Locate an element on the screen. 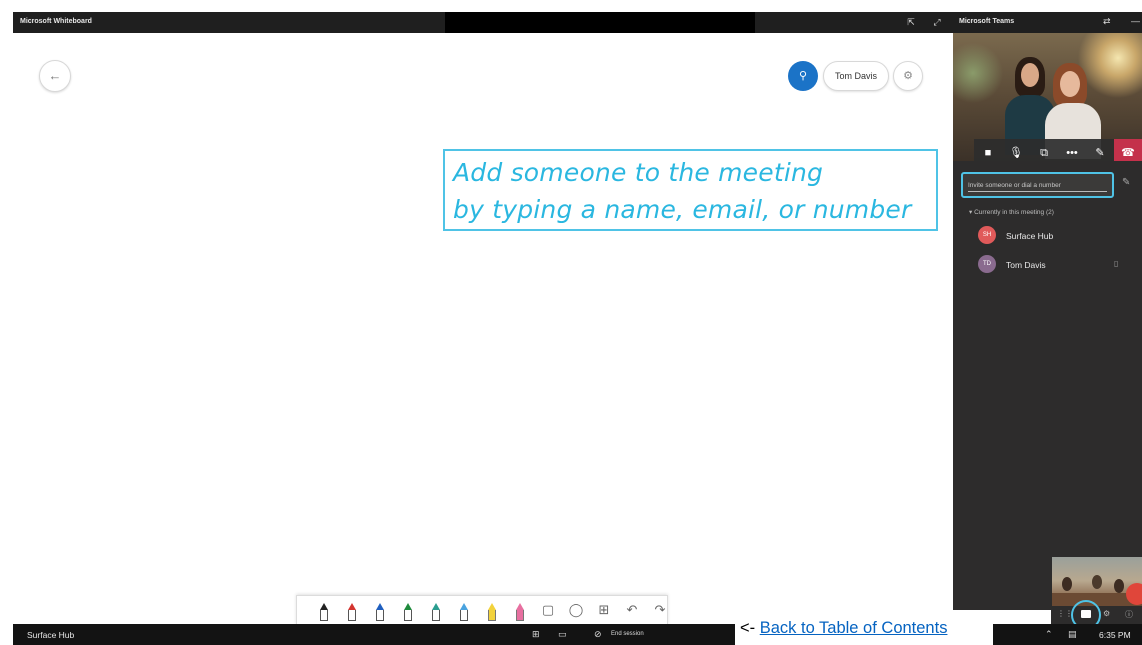 The image size is (1142, 645). pen-teal-tool is located at coordinates (436, 611).